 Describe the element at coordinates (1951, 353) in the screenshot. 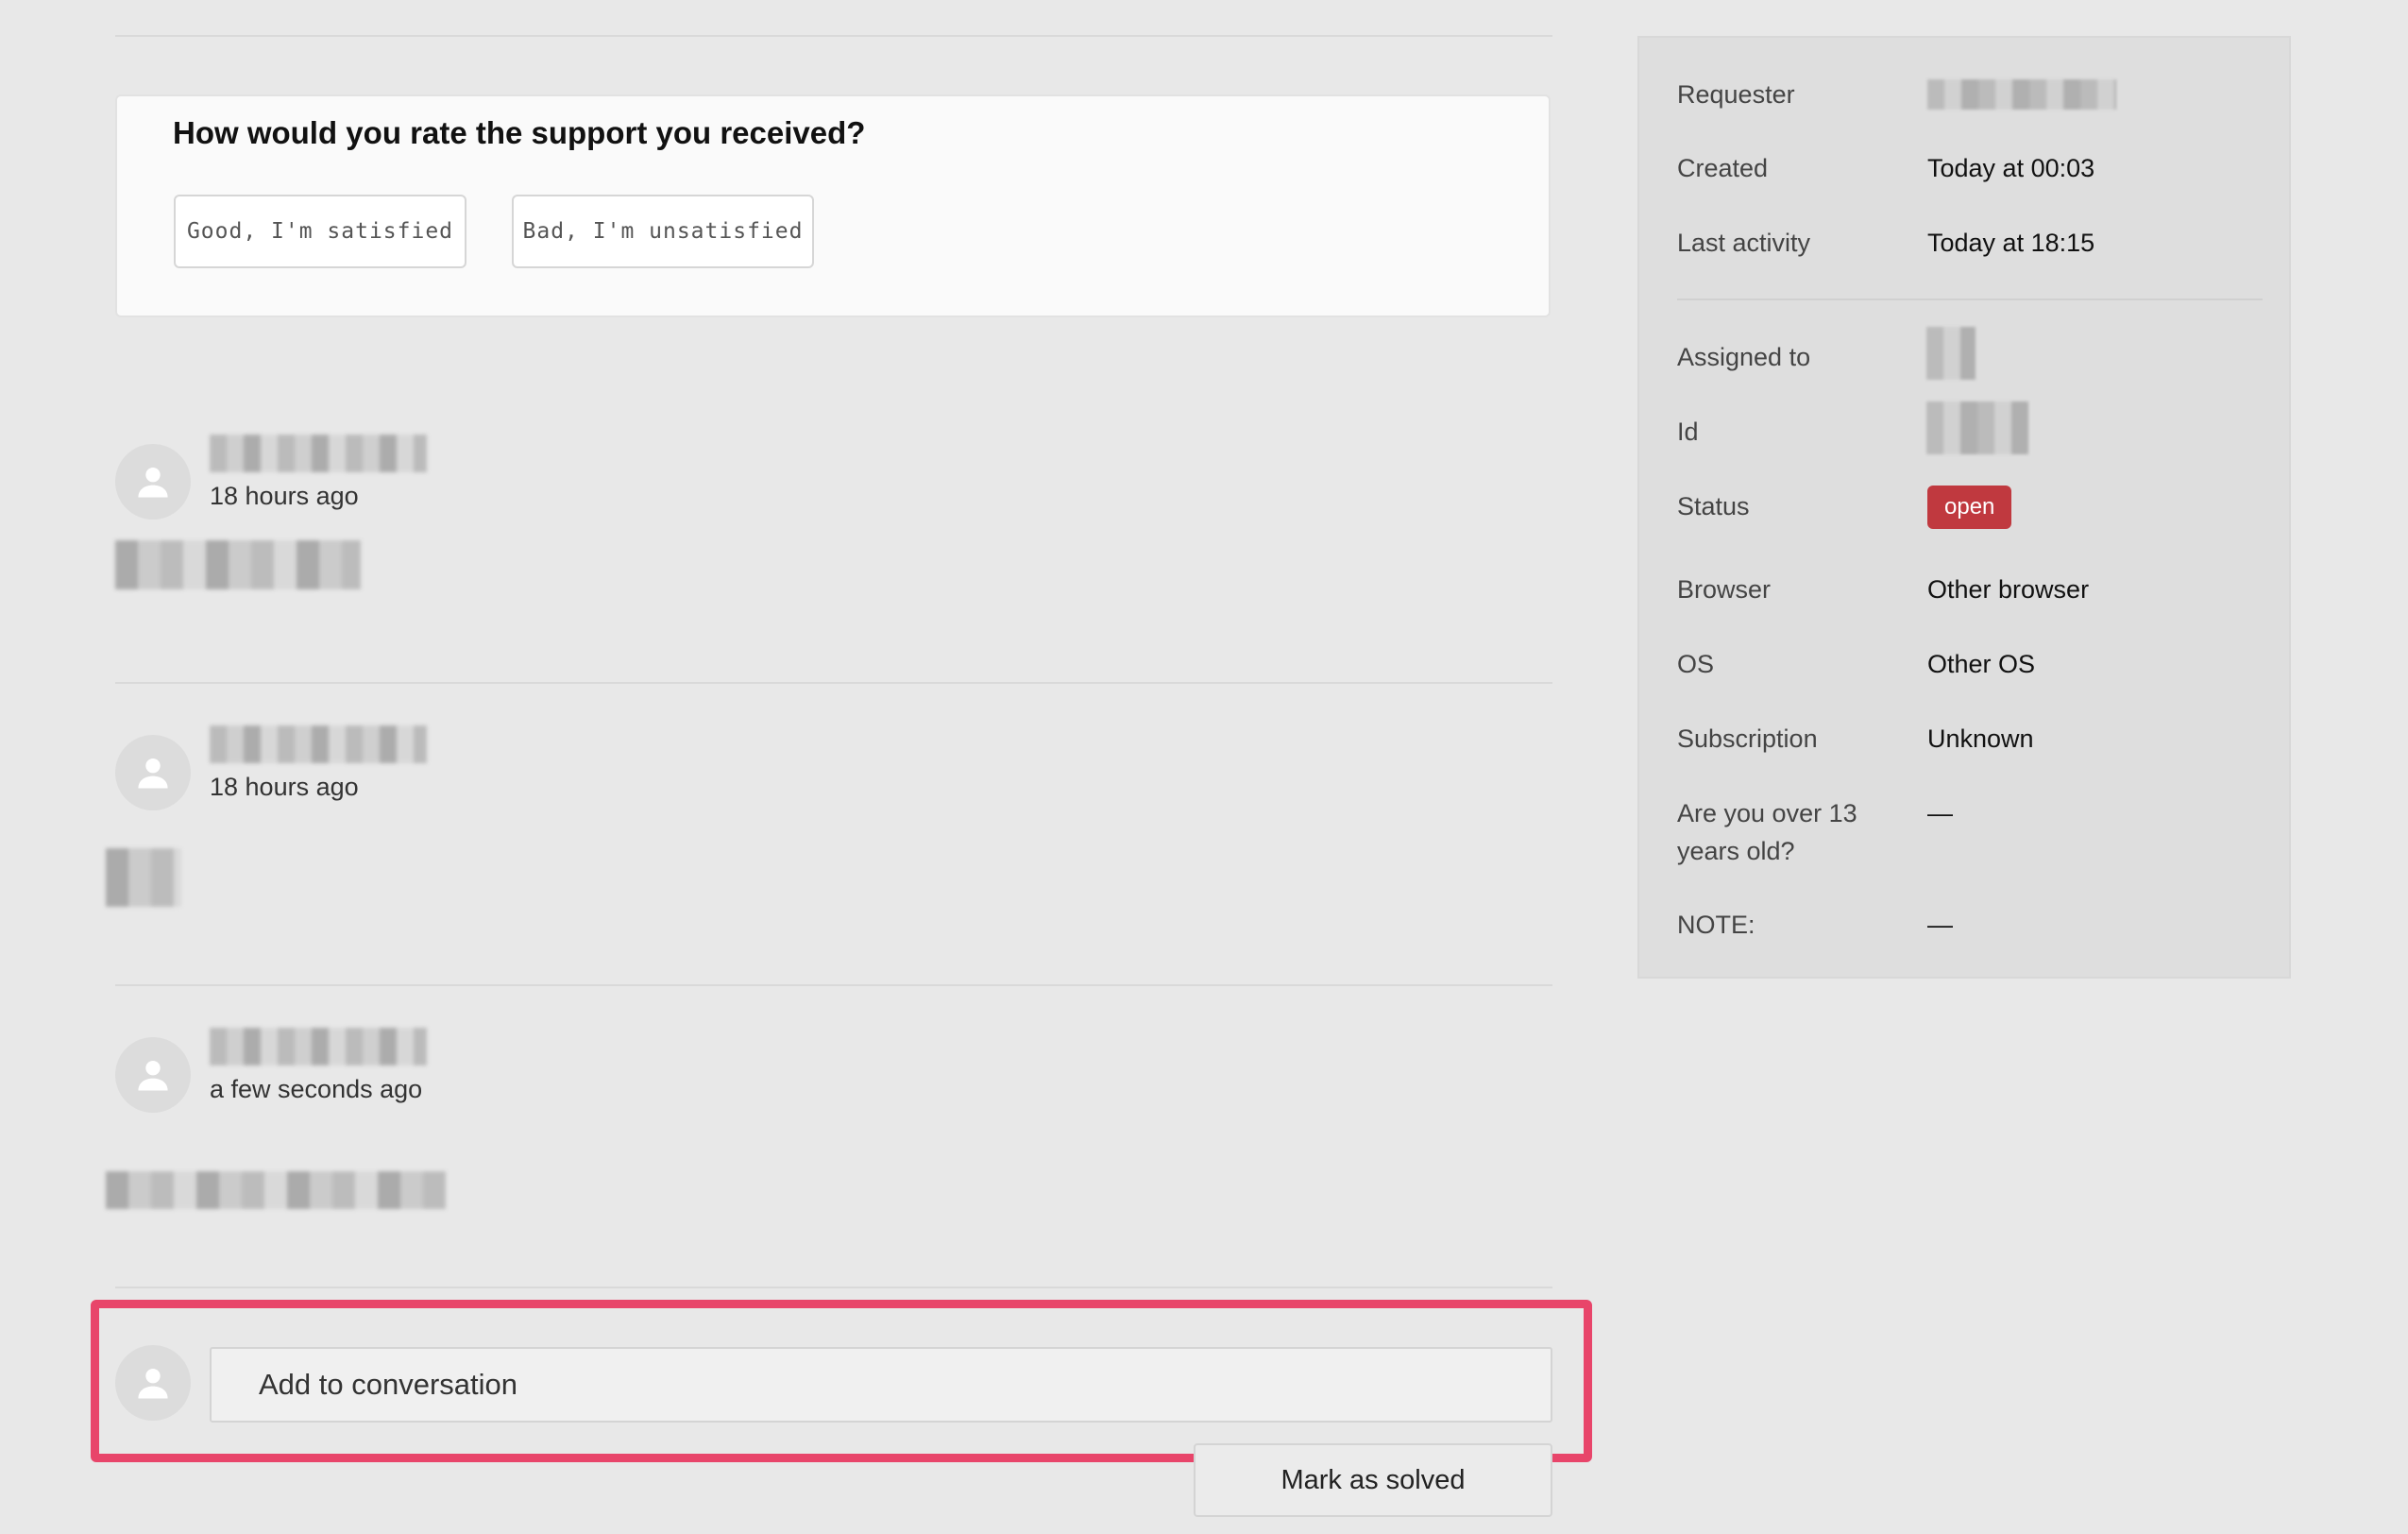

I see `assigned-value-redacted` at that location.